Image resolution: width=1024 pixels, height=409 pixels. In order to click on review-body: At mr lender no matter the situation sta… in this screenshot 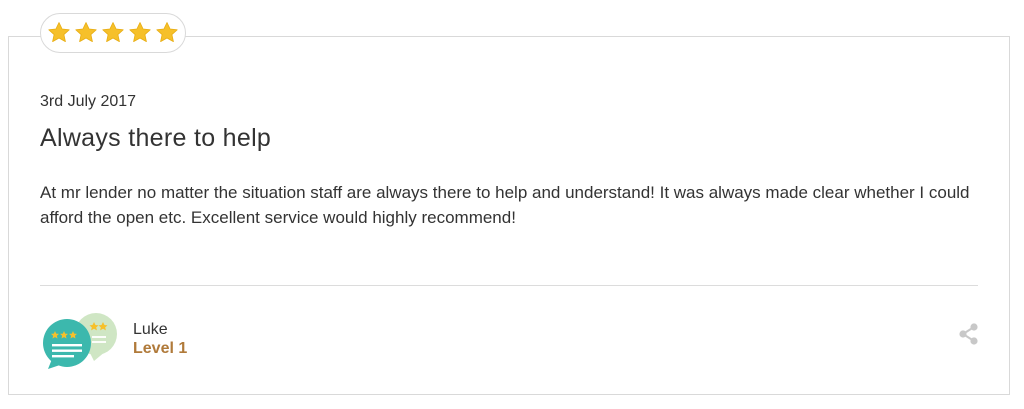, I will do `click(505, 205)`.